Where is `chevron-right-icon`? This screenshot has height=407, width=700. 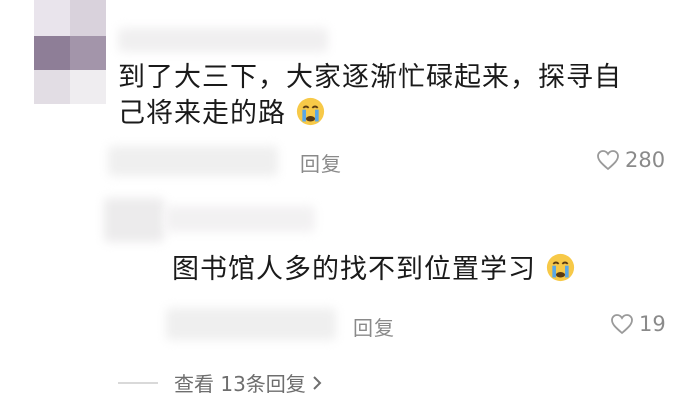
chevron-right-icon is located at coordinates (317, 382).